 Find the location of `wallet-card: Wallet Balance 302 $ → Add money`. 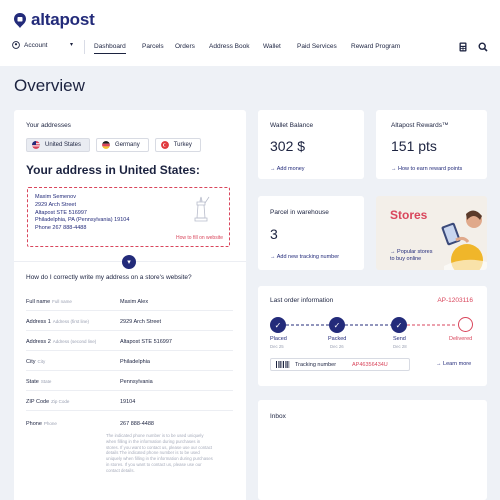

wallet-card: Wallet Balance 302 $ → Add money is located at coordinates (311, 144).